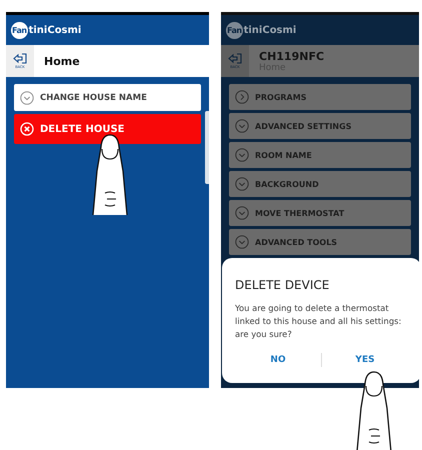 The width and height of the screenshot is (422, 450). I want to click on menu-item: PROGRAMS, so click(320, 97).